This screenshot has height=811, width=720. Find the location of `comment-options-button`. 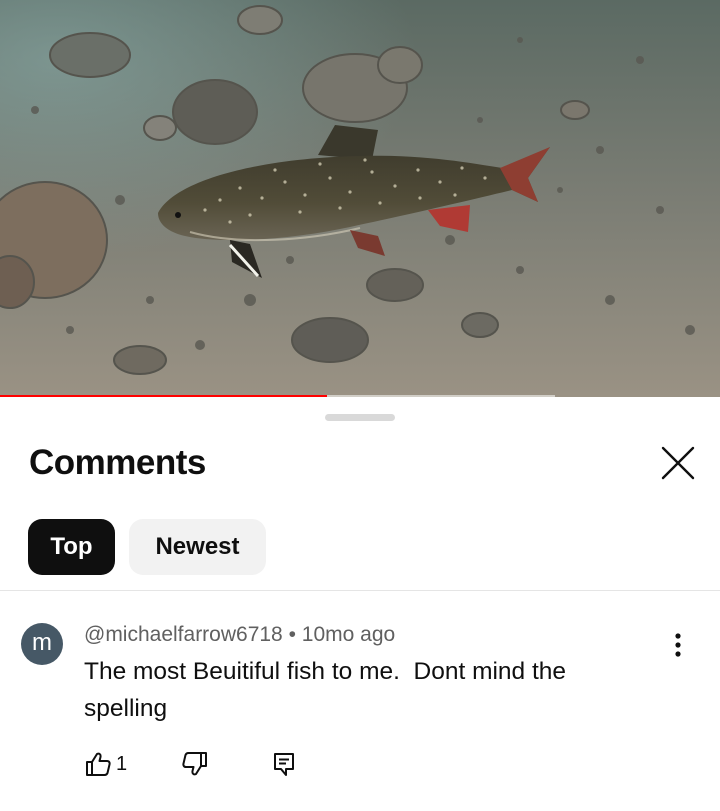

comment-options-button is located at coordinates (678, 645).